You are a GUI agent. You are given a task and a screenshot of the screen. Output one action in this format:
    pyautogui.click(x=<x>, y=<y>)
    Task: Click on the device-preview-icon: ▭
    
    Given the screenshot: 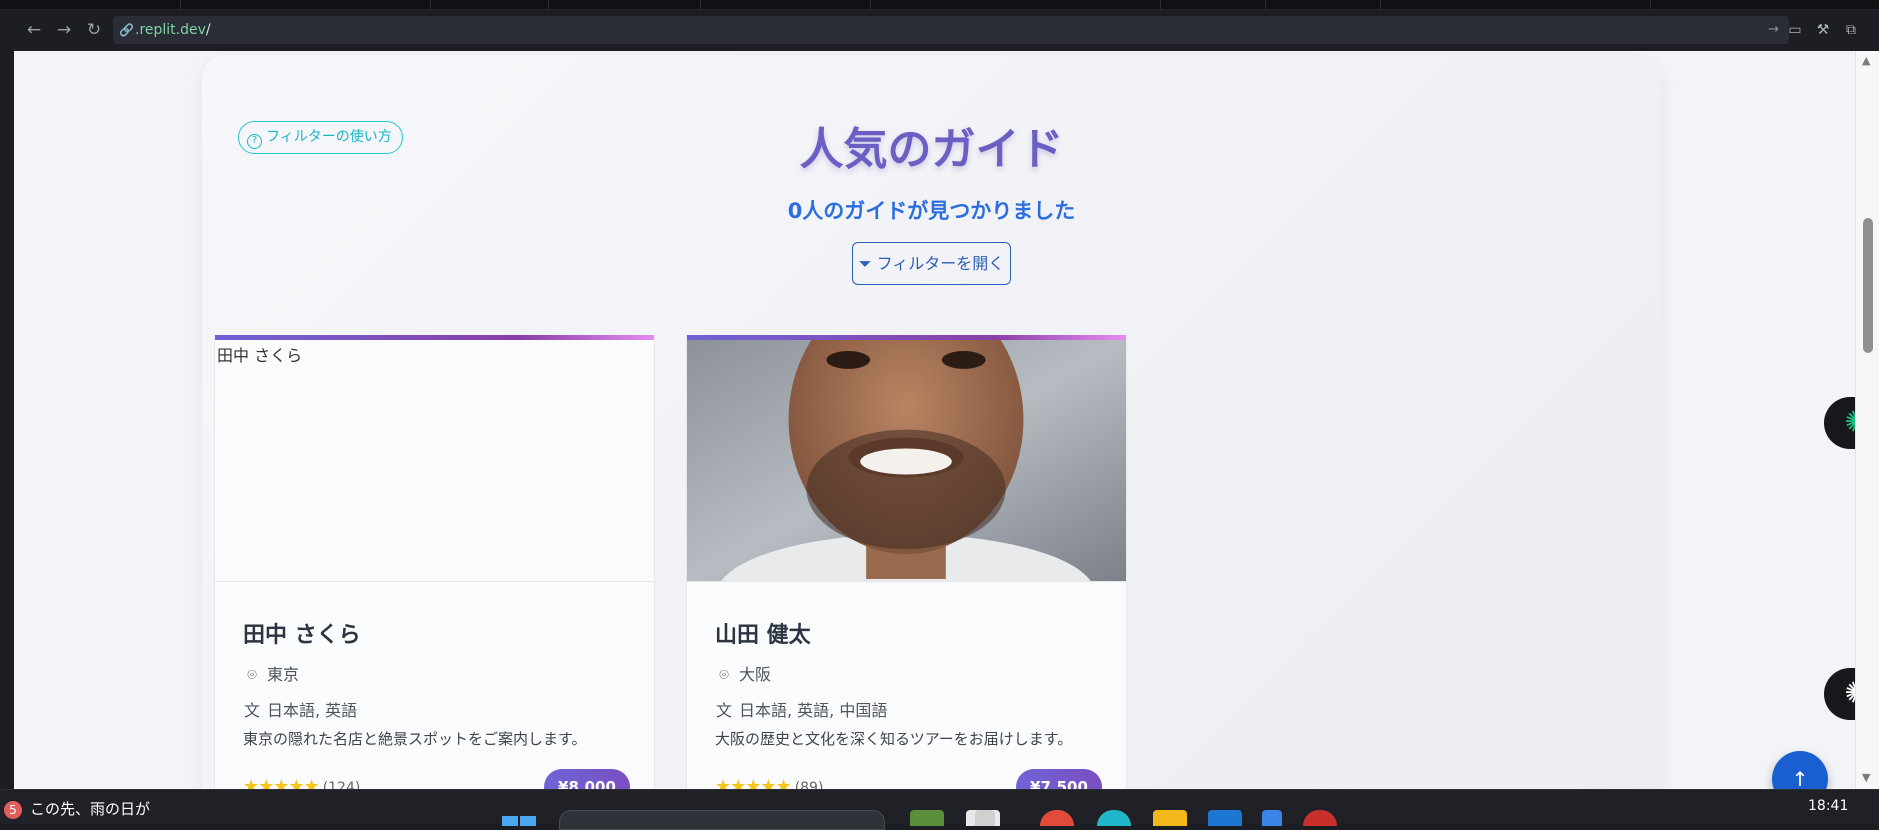 What is the action you would take?
    pyautogui.click(x=1795, y=30)
    